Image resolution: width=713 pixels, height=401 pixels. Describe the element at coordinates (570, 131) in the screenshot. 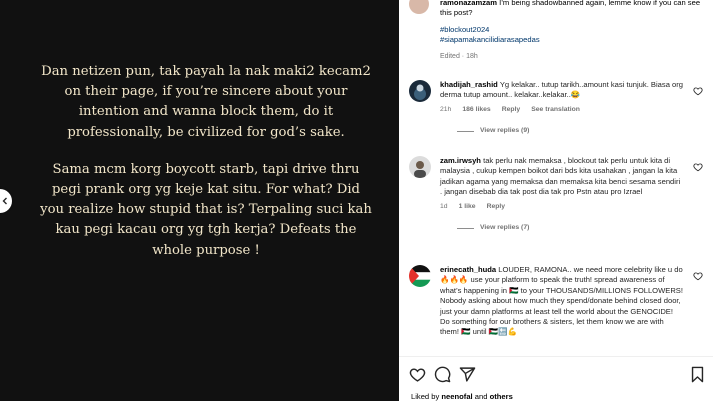

I see `view-replies-button: View replies (9)` at that location.